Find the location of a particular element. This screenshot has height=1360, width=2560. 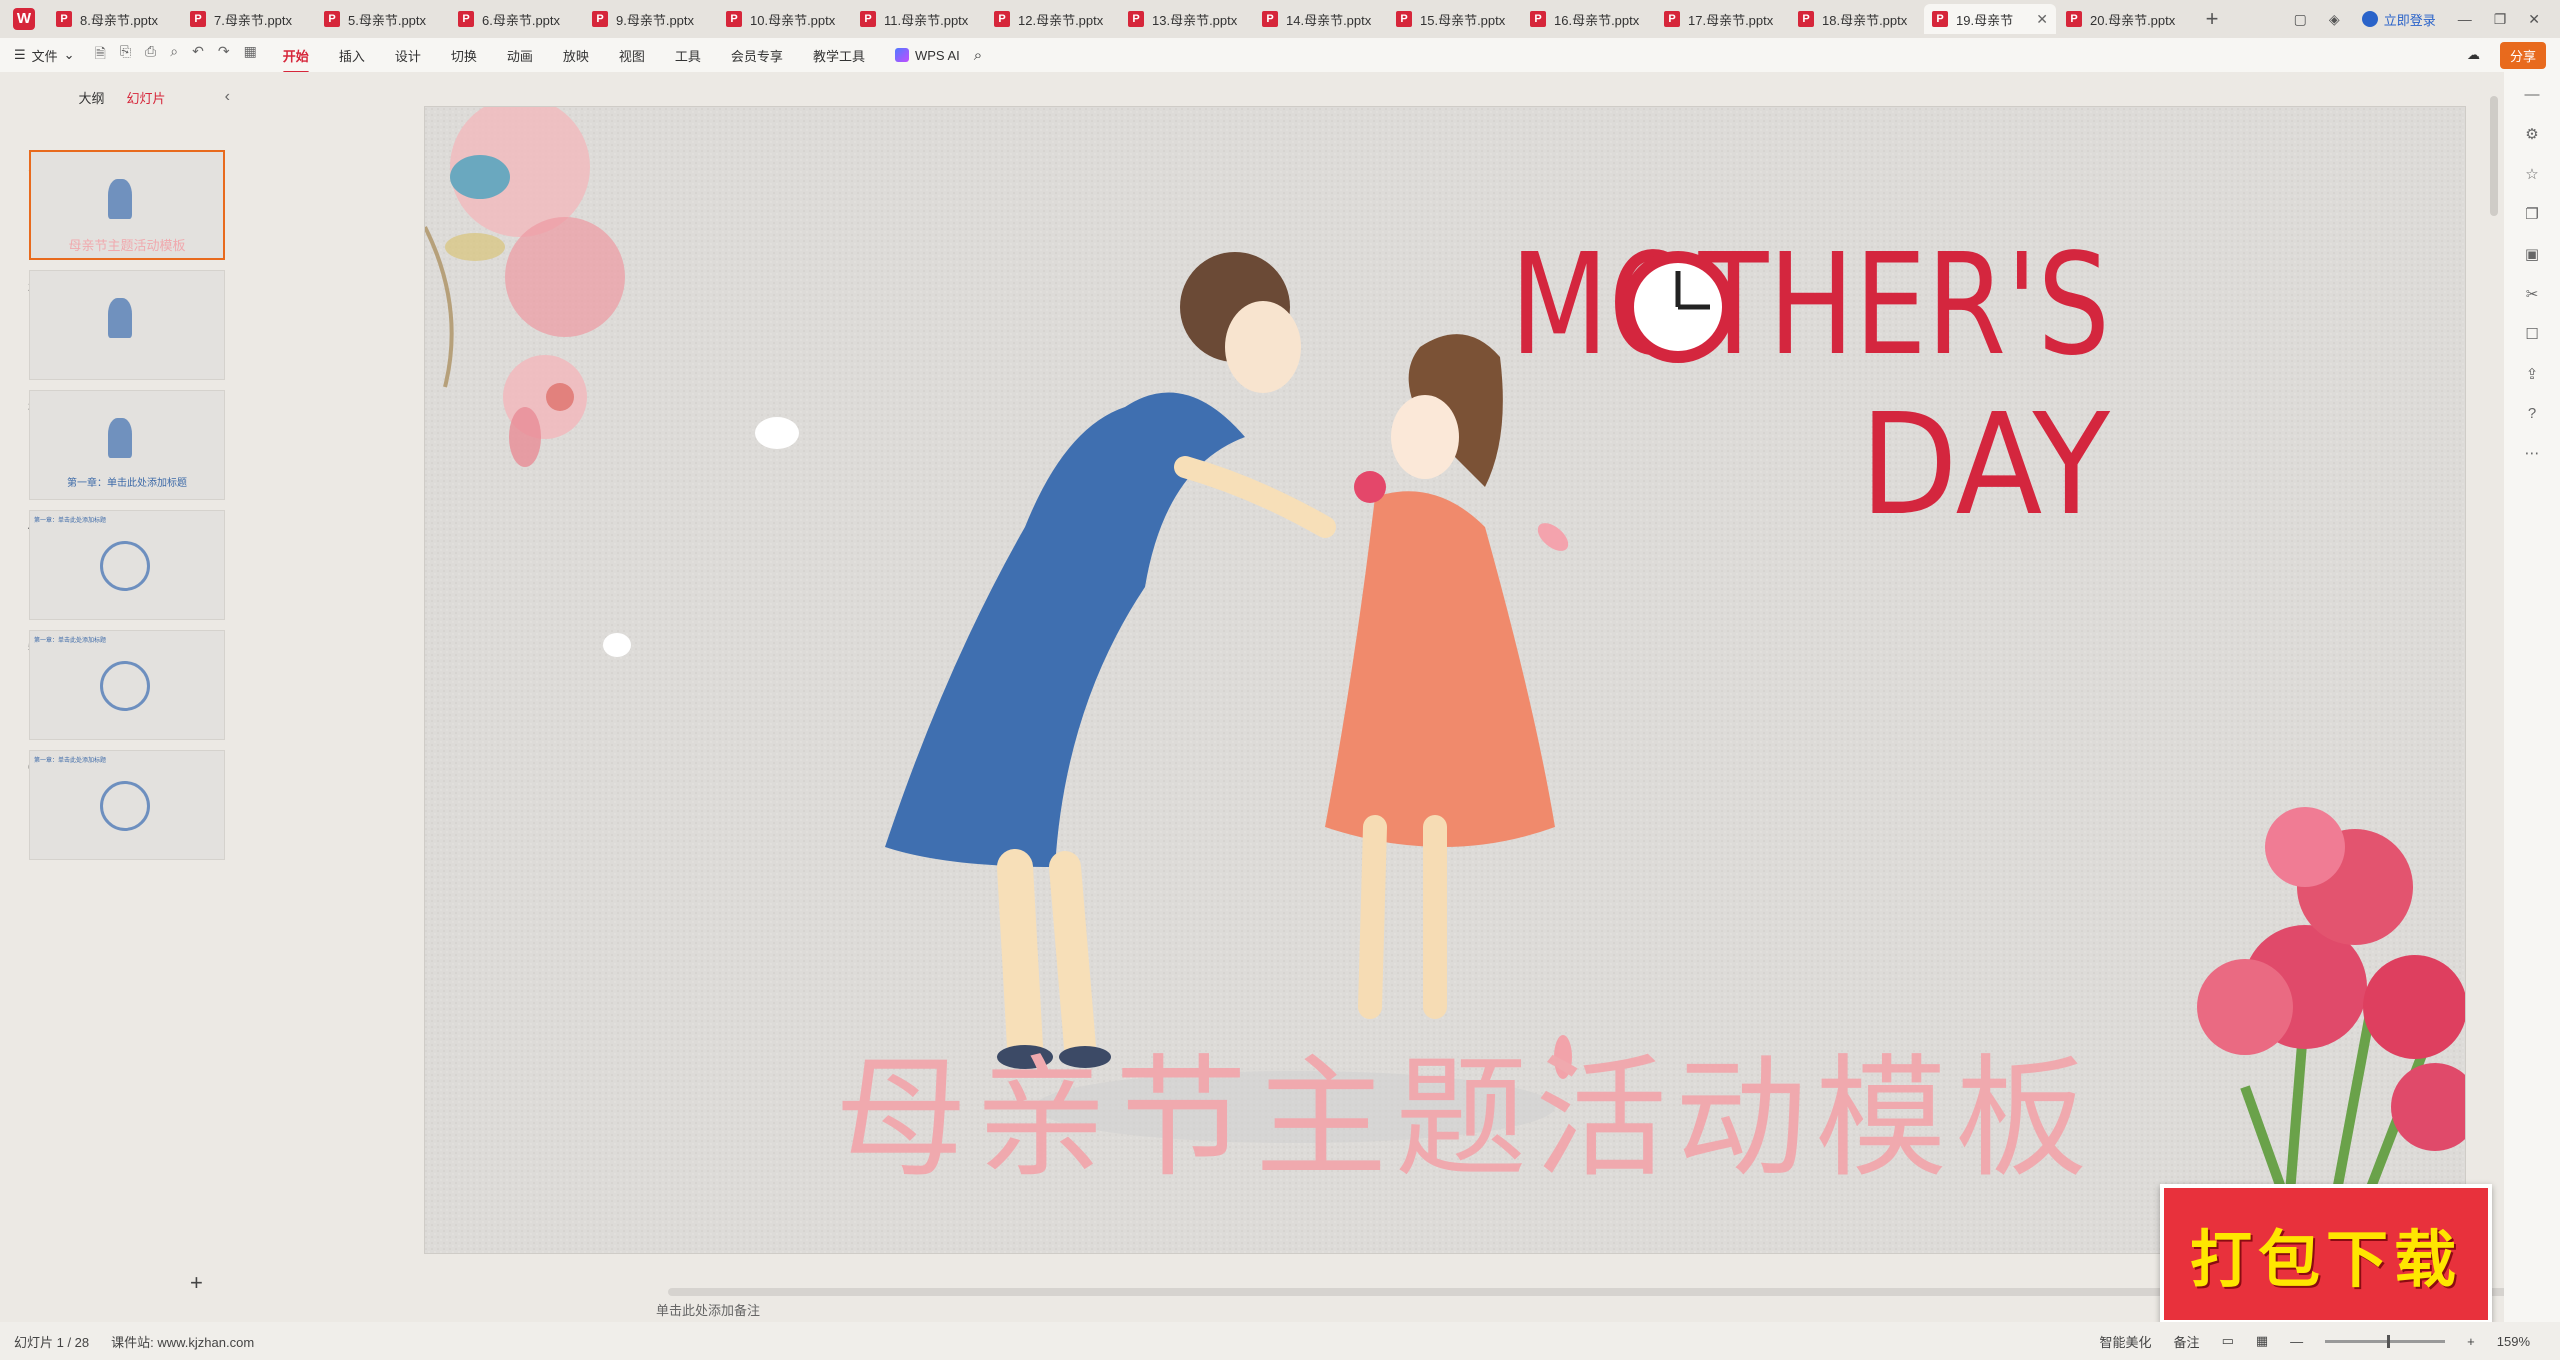

thumbnail-caption: 母亲节主题活动模板 is located at coordinates (127, 246).